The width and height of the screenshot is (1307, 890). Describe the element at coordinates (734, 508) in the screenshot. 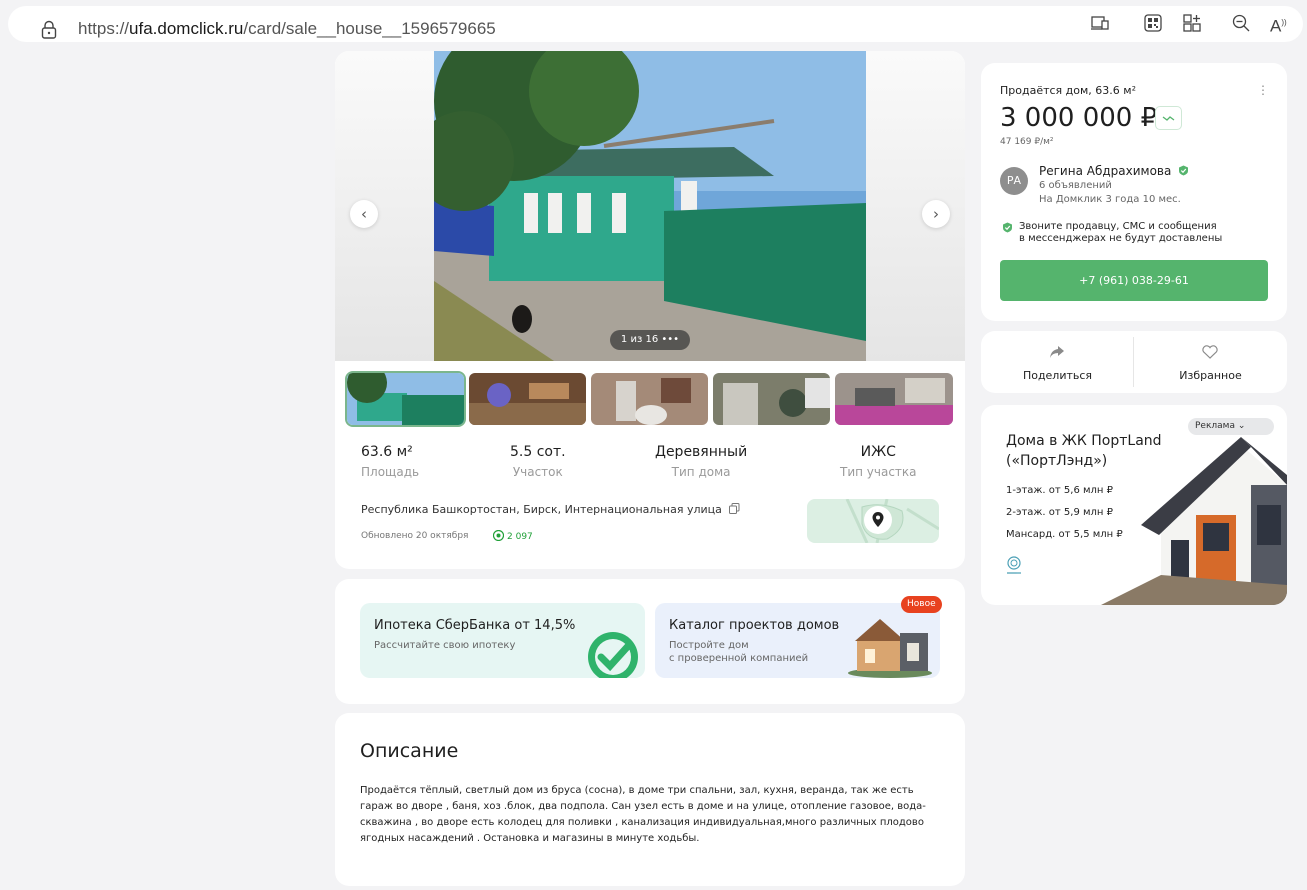

I see `copy-icon` at that location.